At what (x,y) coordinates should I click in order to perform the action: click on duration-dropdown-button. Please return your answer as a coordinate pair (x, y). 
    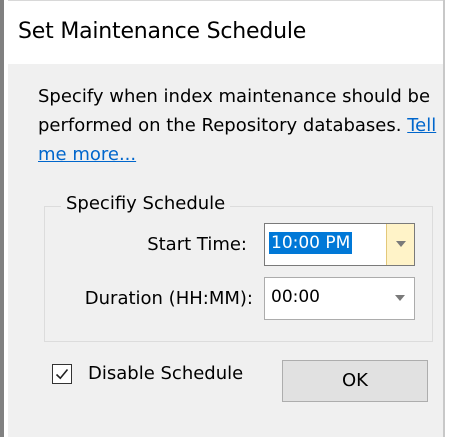
    Looking at the image, I should click on (400, 298).